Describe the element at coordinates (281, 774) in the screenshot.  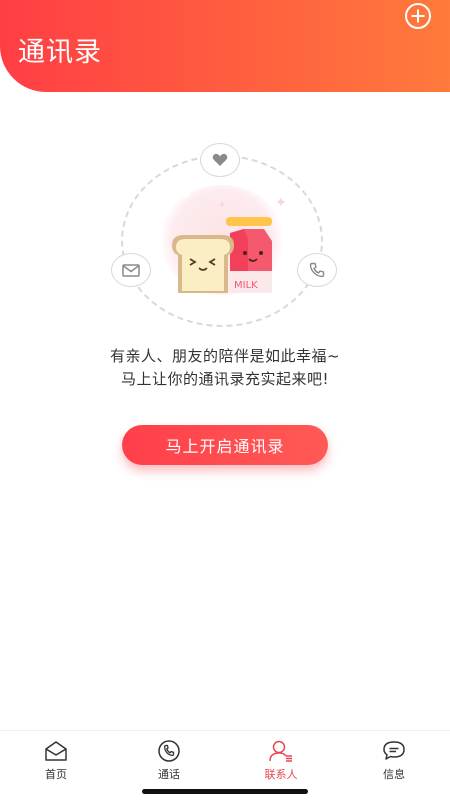
I see `tab-label: 联系人` at that location.